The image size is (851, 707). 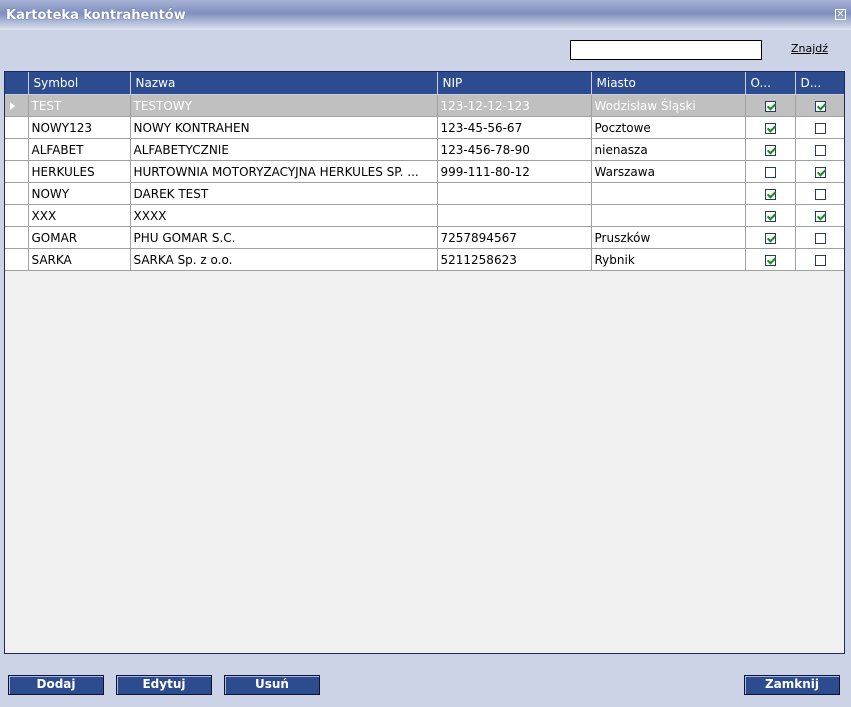 I want to click on cell-symbol: ALFABET, so click(x=79, y=149).